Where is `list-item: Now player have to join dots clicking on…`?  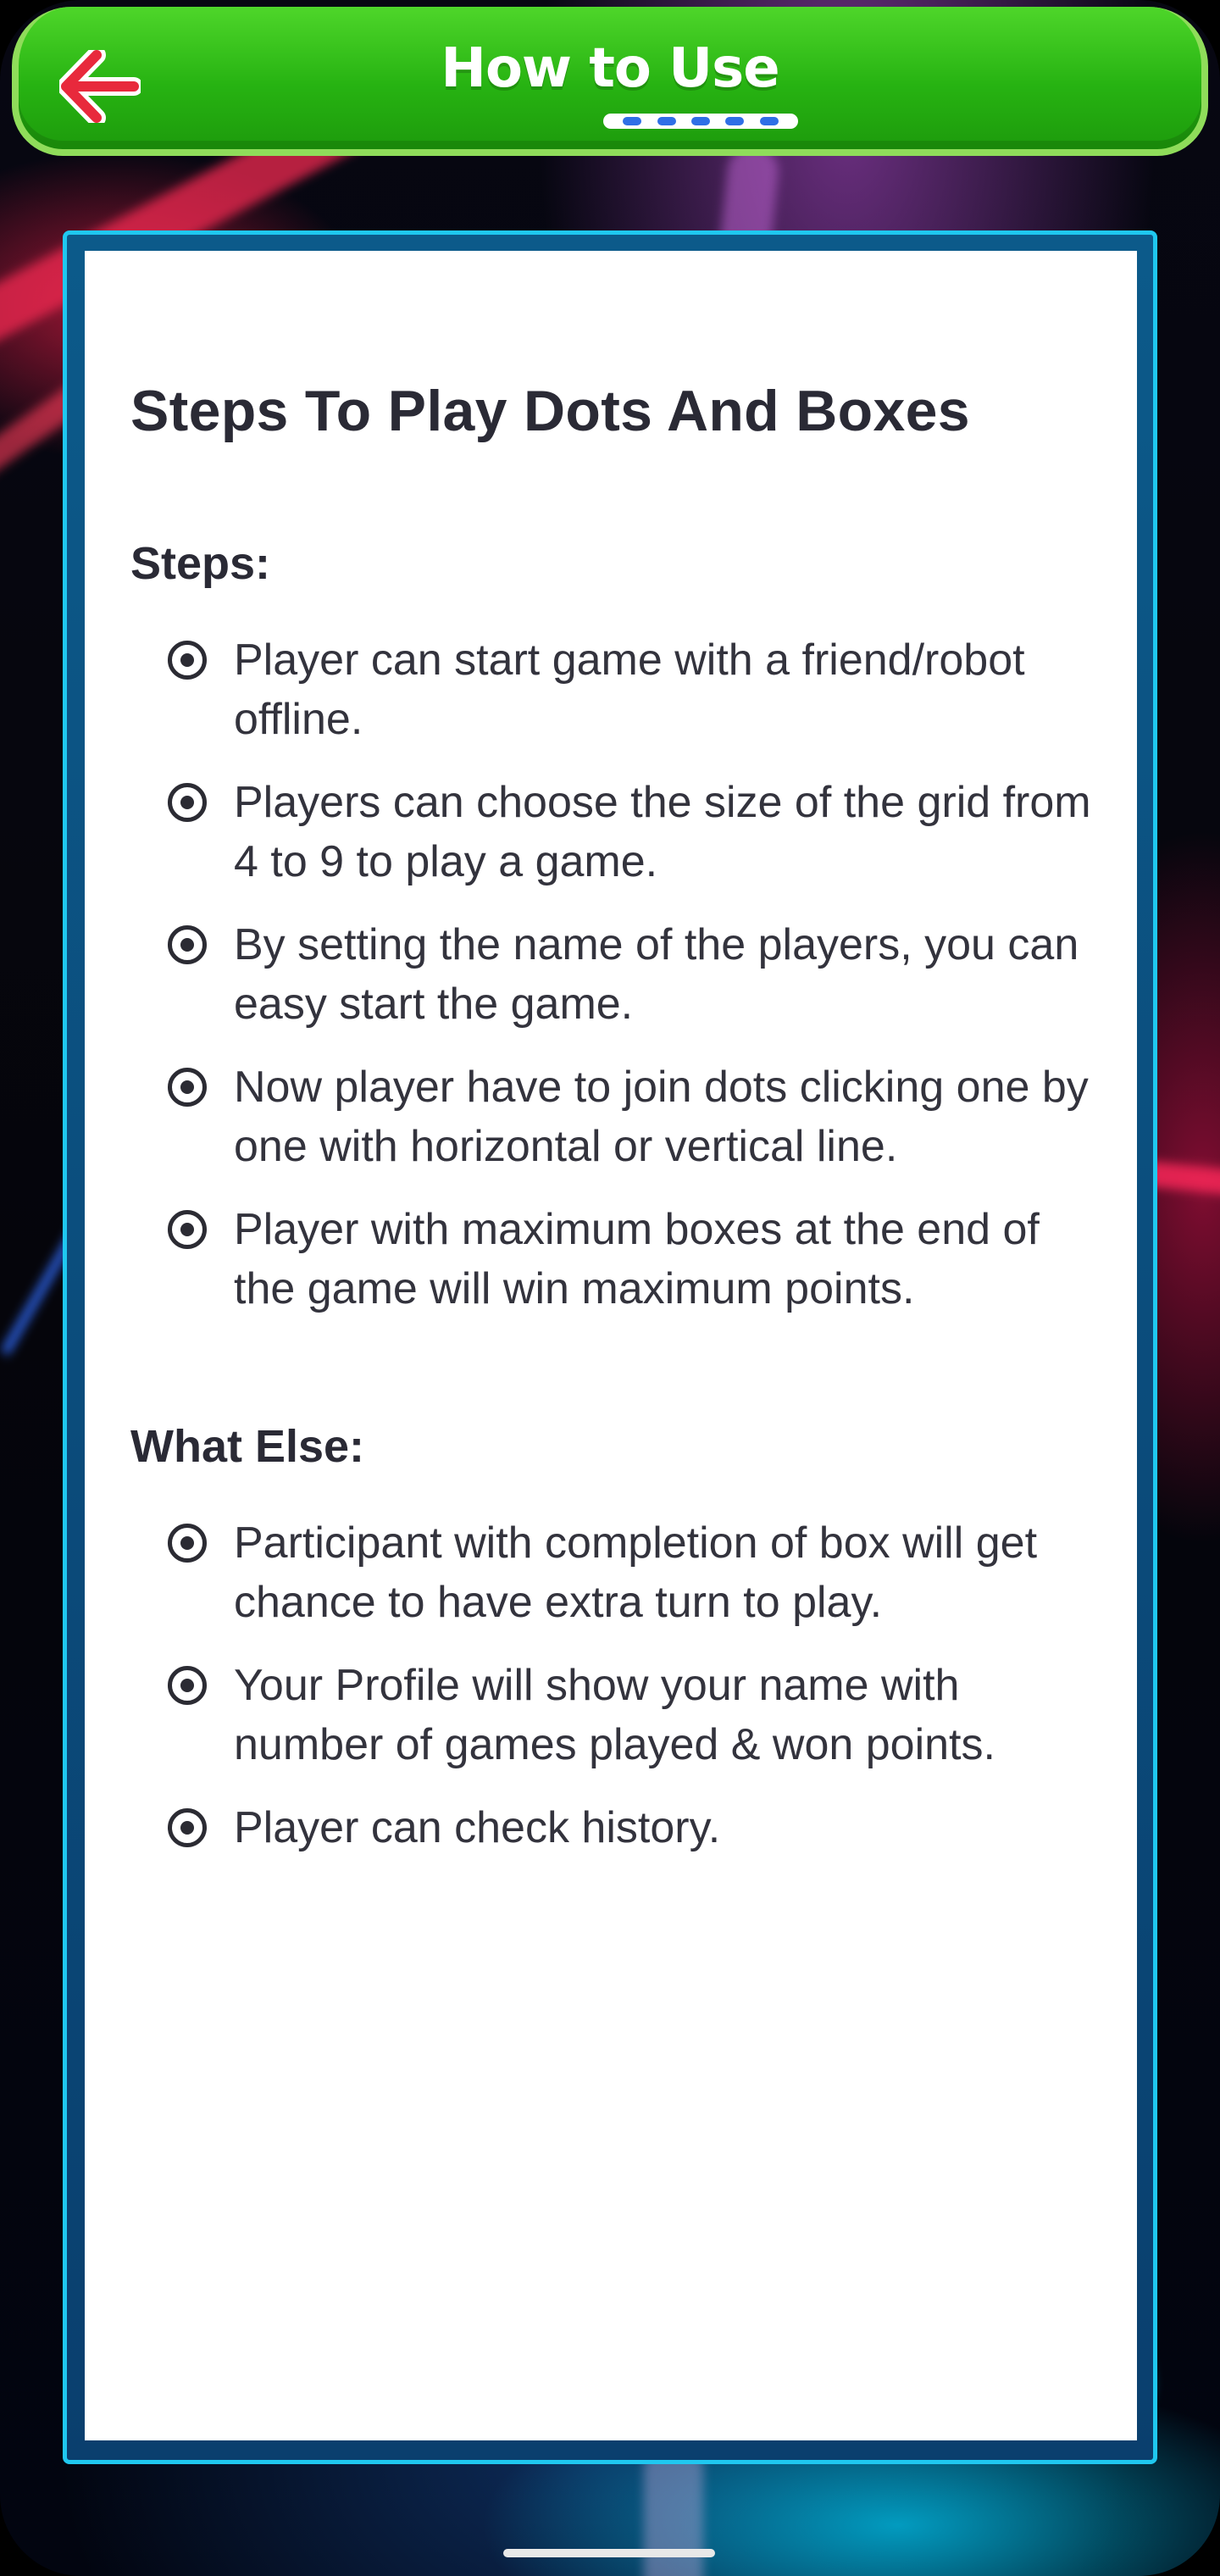 list-item: Now player have to join dots clicking on… is located at coordinates (629, 1117).